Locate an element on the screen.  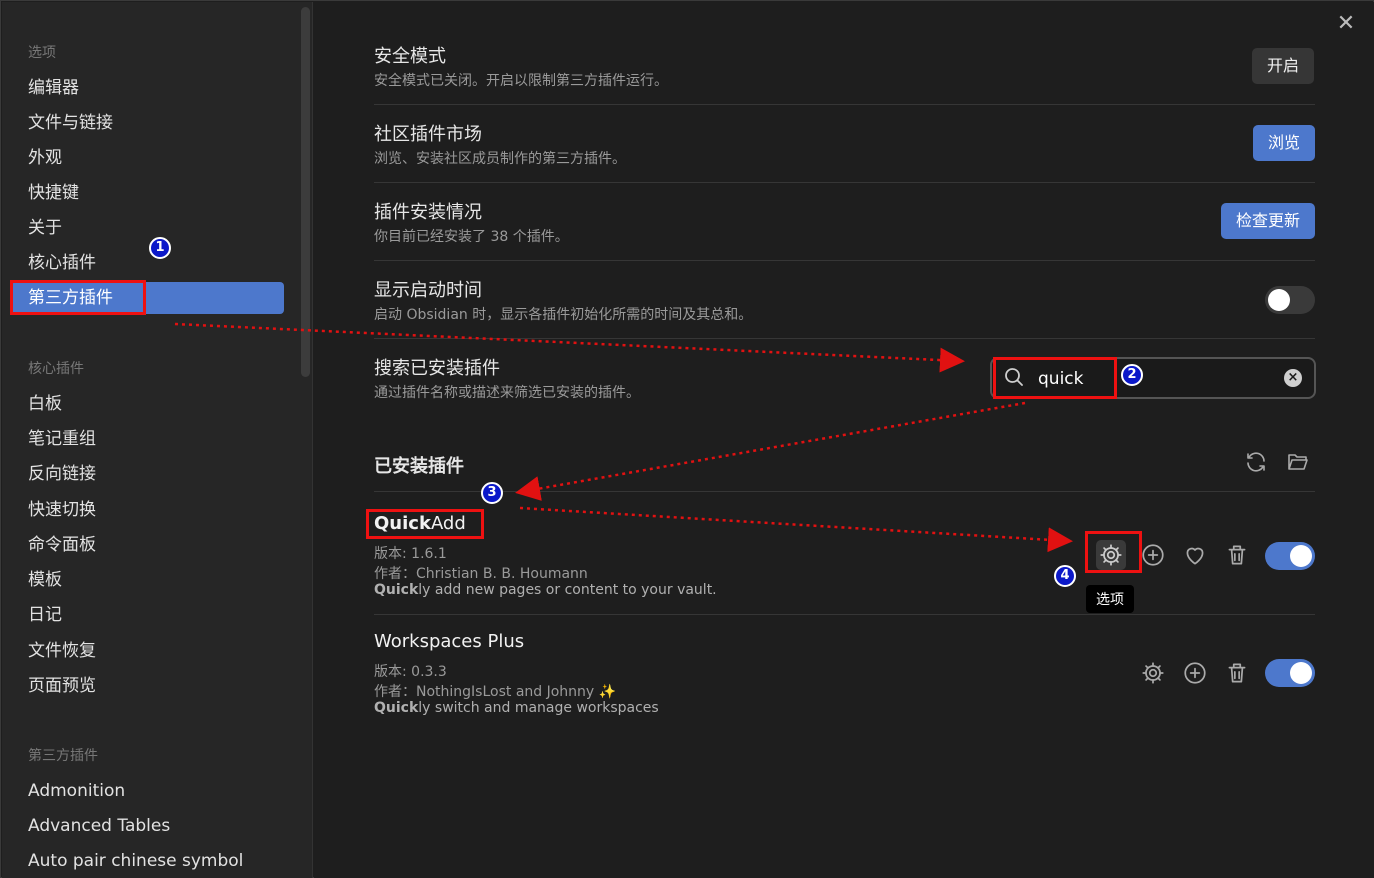
annotation-box-plugin-name is located at coordinates (425, 524).